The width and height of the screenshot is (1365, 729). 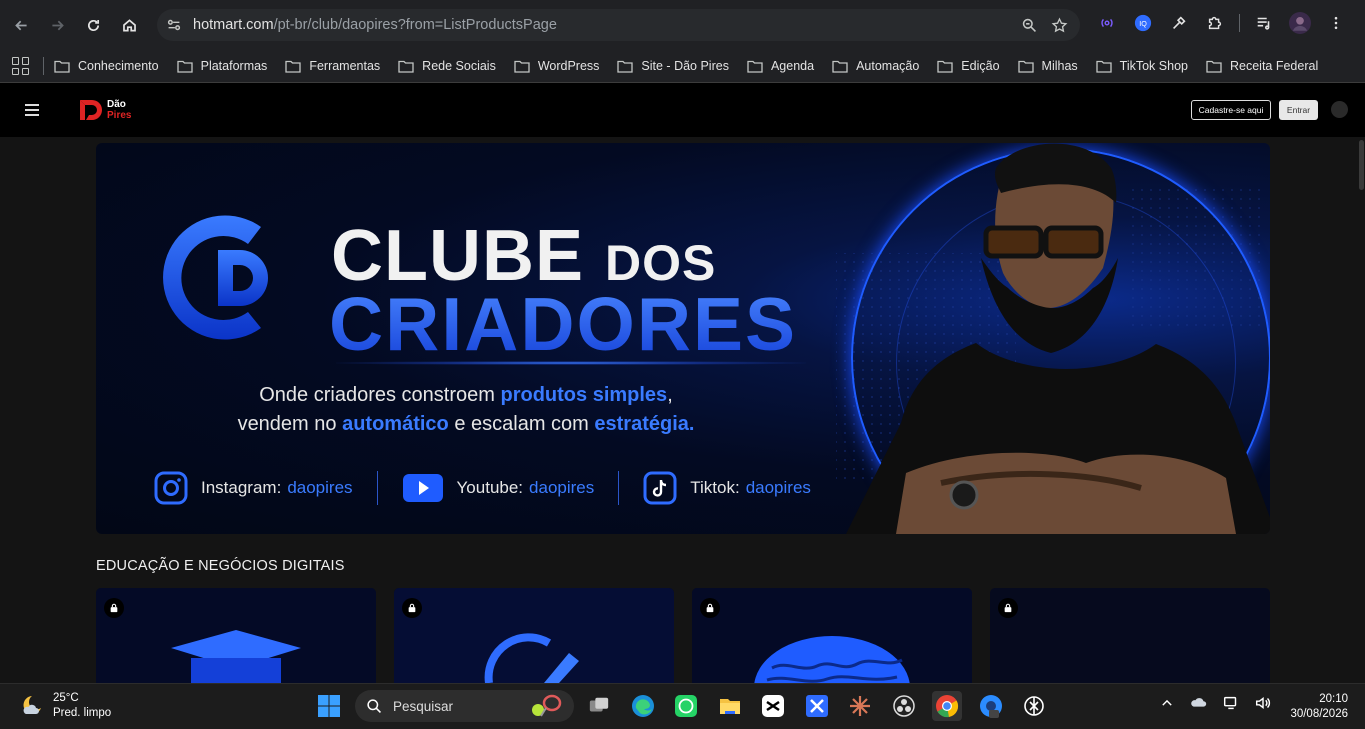 I want to click on bookmark-folder: Edição, so click(x=968, y=66).